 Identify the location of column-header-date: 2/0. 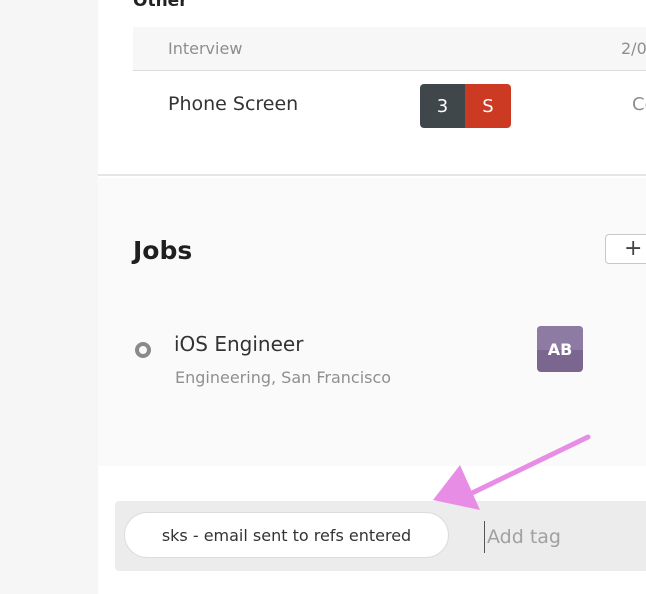
(633, 48).